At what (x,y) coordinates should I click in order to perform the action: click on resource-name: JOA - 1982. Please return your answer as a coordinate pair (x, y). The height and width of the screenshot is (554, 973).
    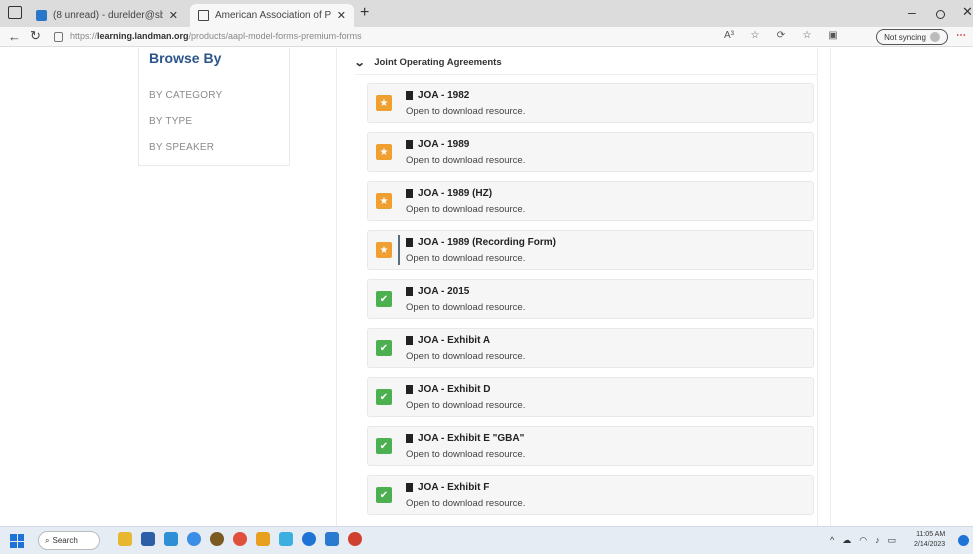
    Looking at the image, I should click on (444, 95).